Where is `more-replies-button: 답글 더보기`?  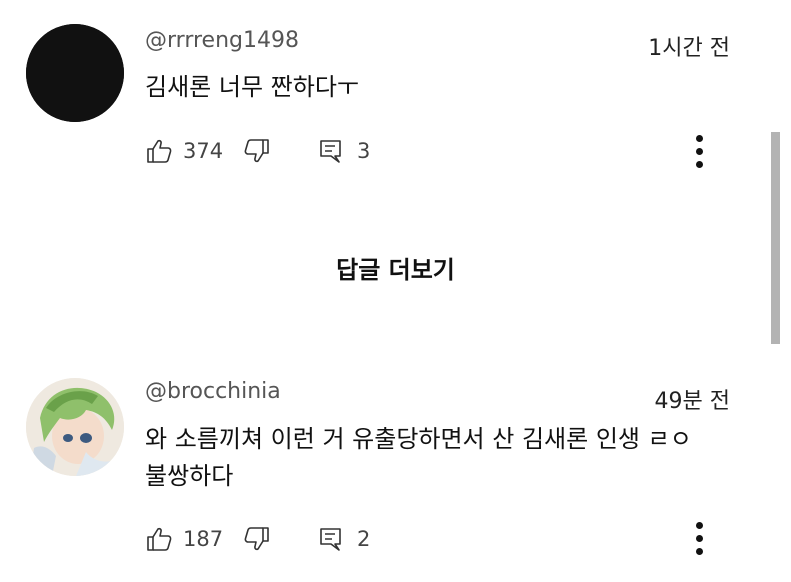
more-replies-button: 답글 더보기 is located at coordinates (395, 267).